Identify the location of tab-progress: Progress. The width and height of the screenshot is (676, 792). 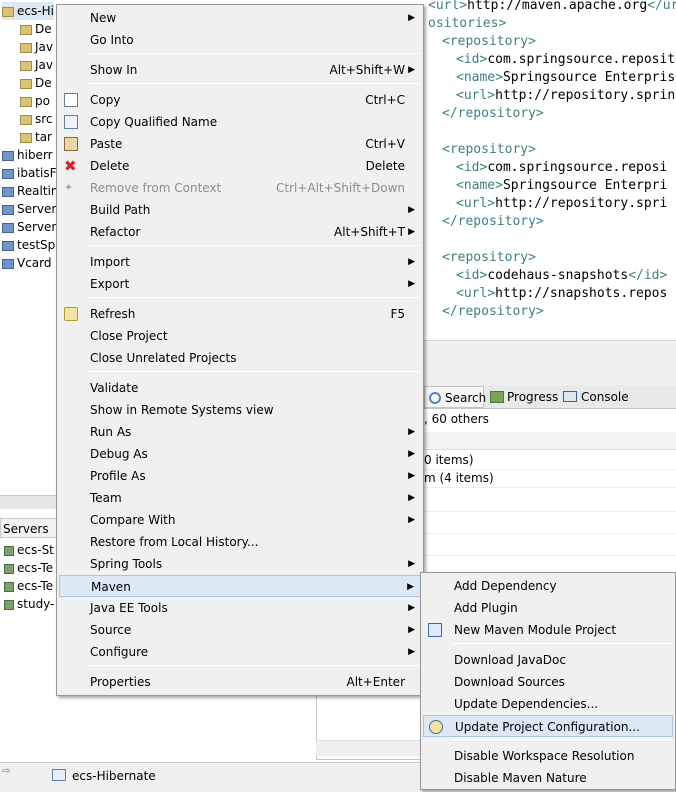
(522, 397).